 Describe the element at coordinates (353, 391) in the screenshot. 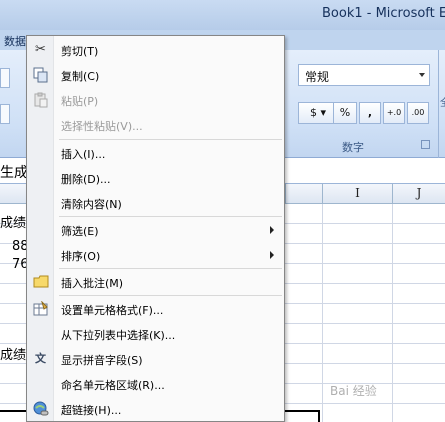

I see `watermark: Bai 经验` at that location.